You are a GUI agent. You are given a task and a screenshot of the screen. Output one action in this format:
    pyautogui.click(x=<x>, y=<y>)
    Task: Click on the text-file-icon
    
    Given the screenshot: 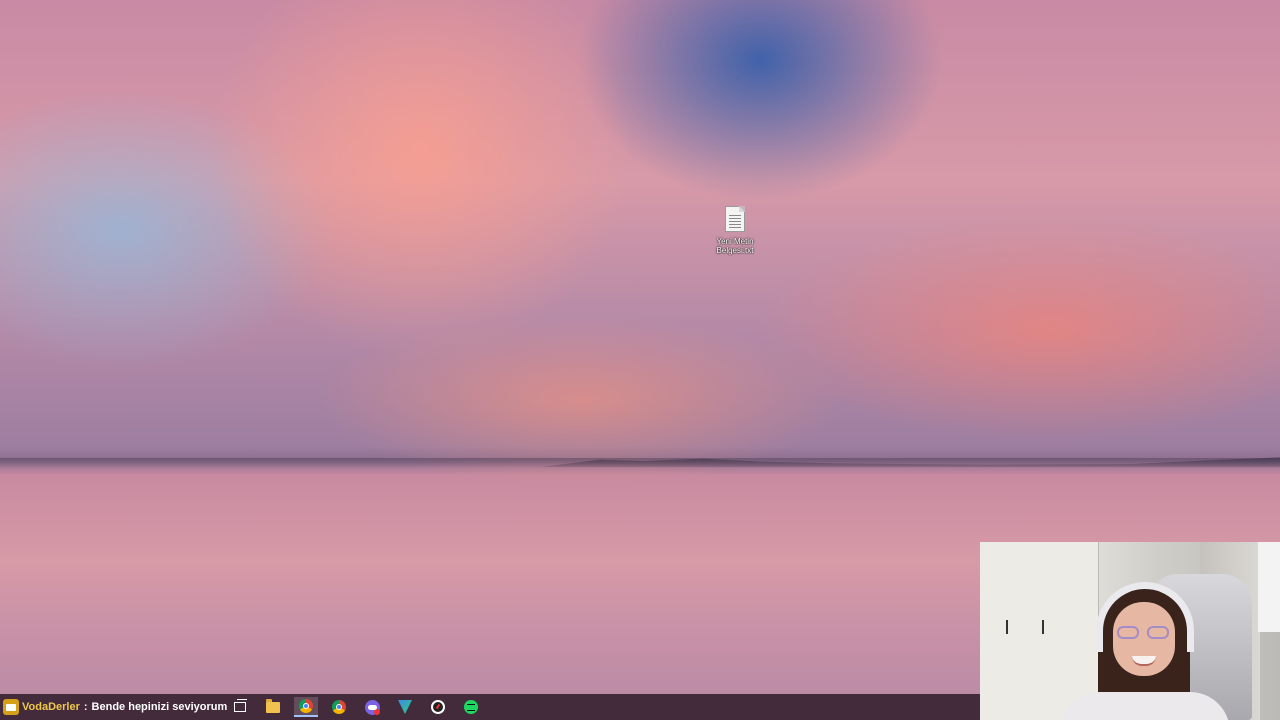 What is the action you would take?
    pyautogui.click(x=735, y=219)
    